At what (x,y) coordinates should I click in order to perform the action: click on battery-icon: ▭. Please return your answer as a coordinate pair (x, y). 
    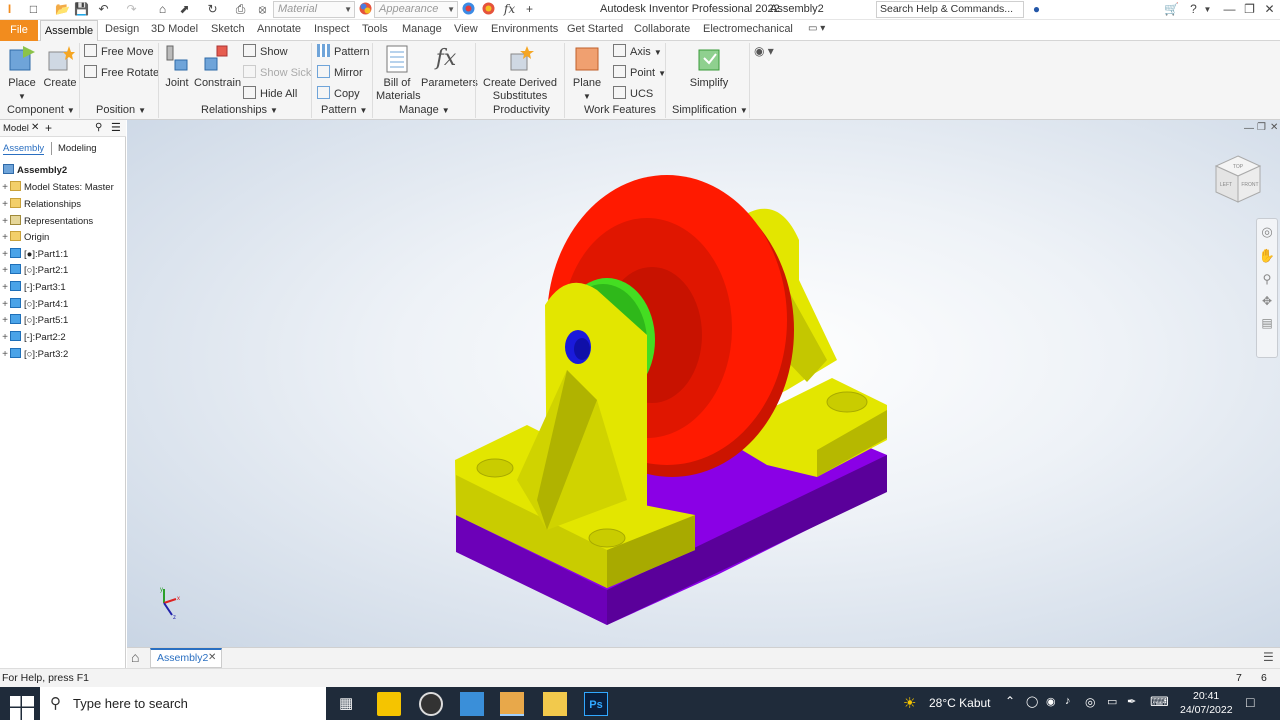
    Looking at the image, I should click on (1112, 701).